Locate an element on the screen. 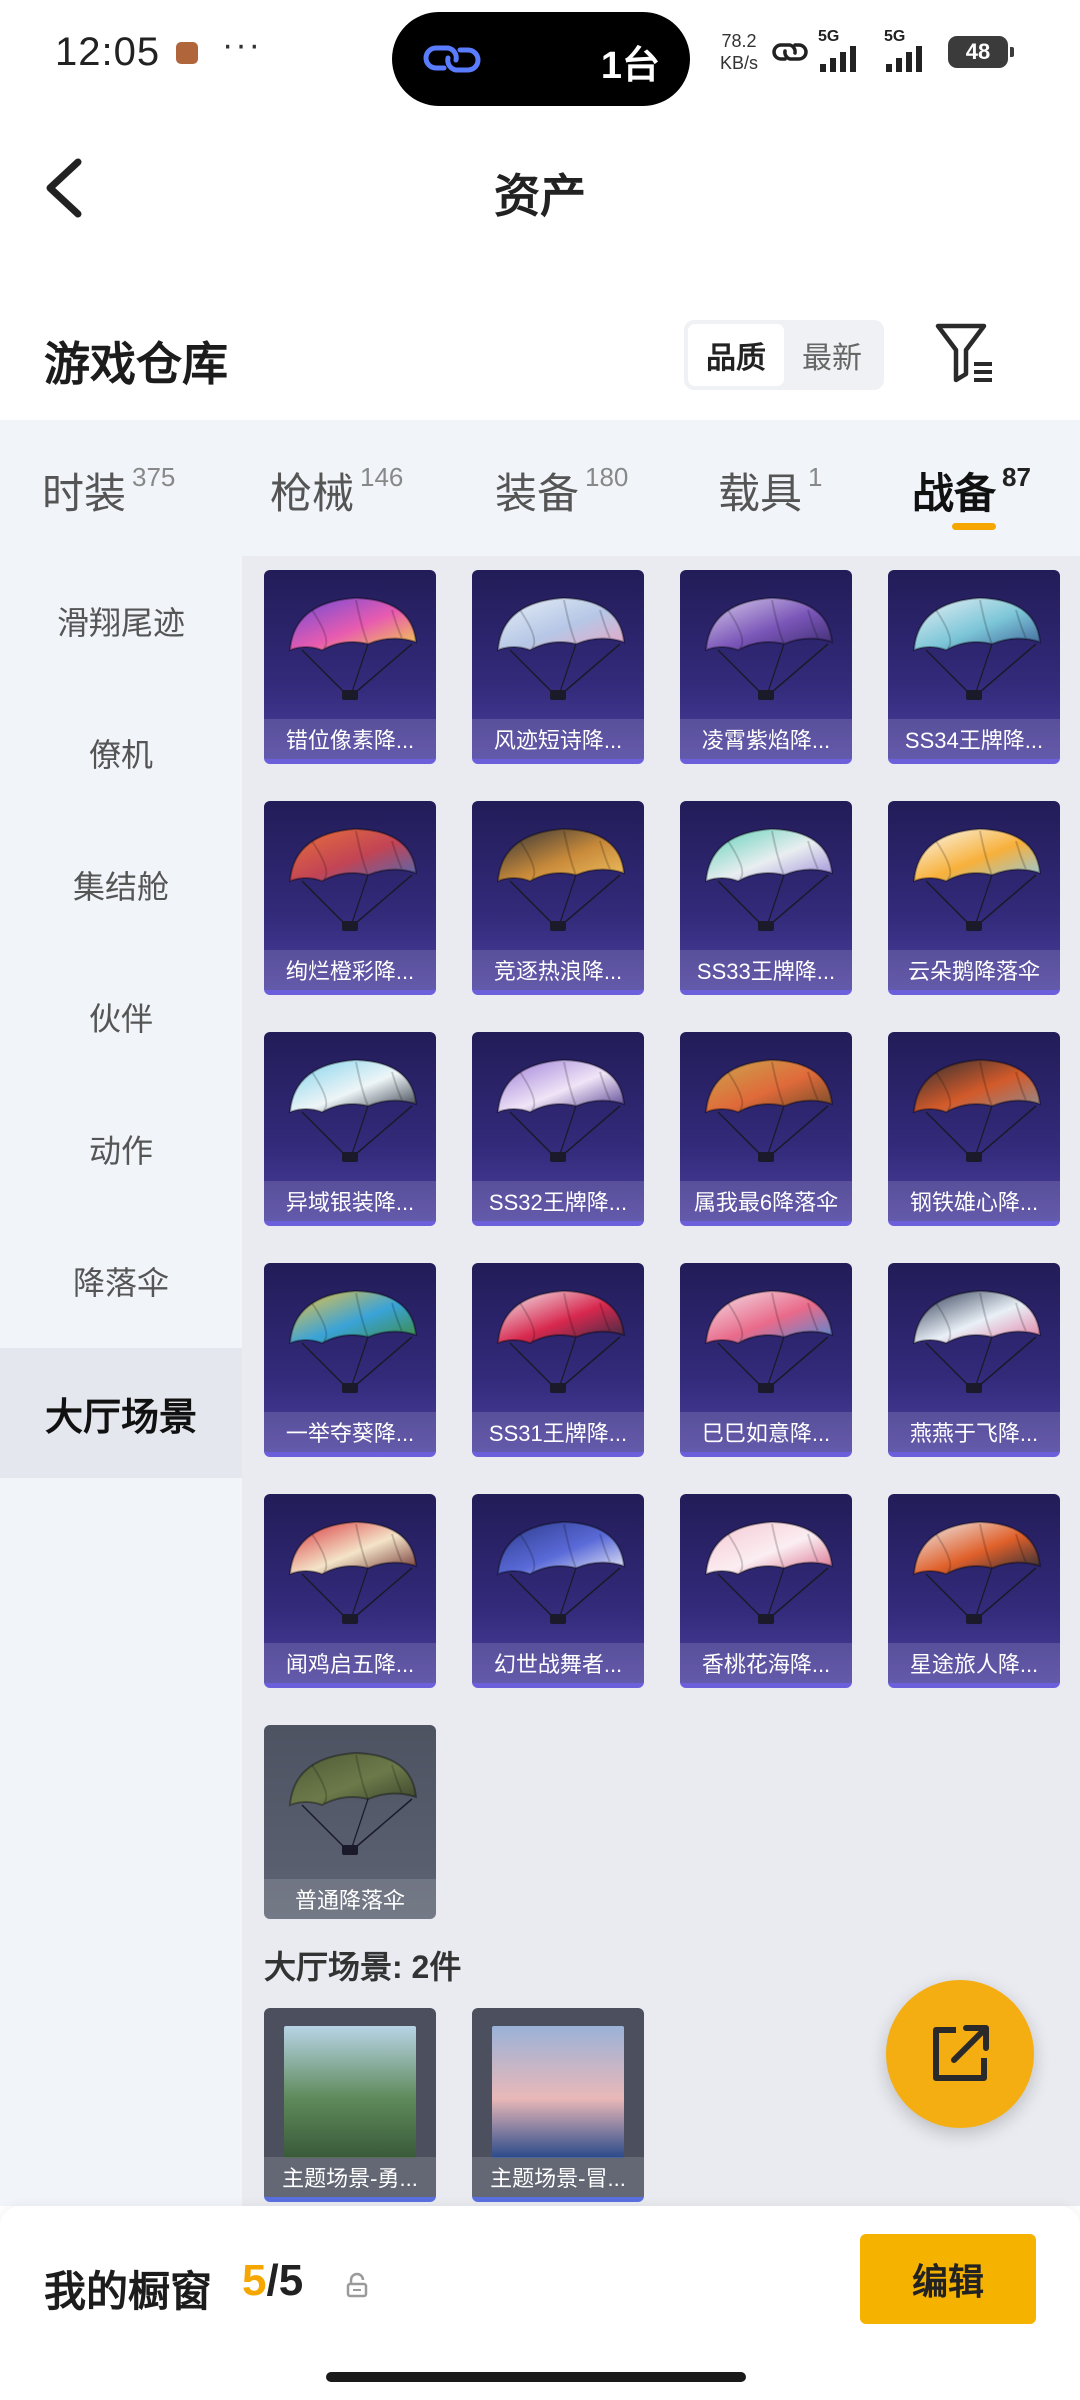 The width and height of the screenshot is (1080, 2400). parachute-card: 属我最6降落伞 is located at coordinates (766, 1129).